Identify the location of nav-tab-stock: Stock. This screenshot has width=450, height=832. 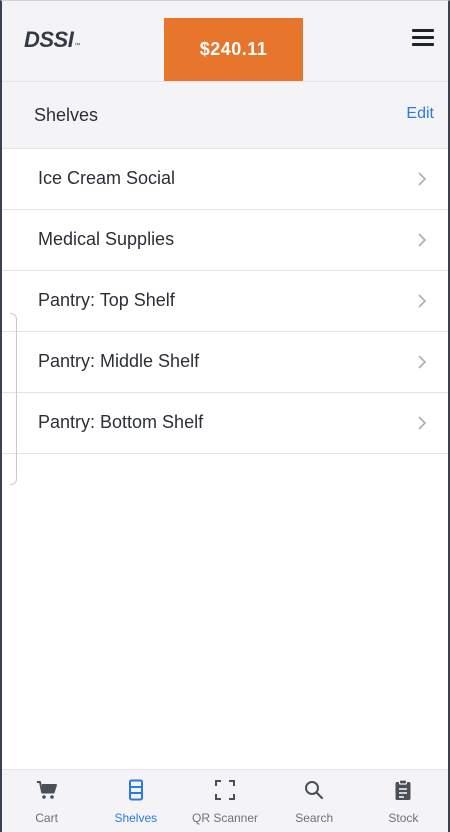
(403, 801).